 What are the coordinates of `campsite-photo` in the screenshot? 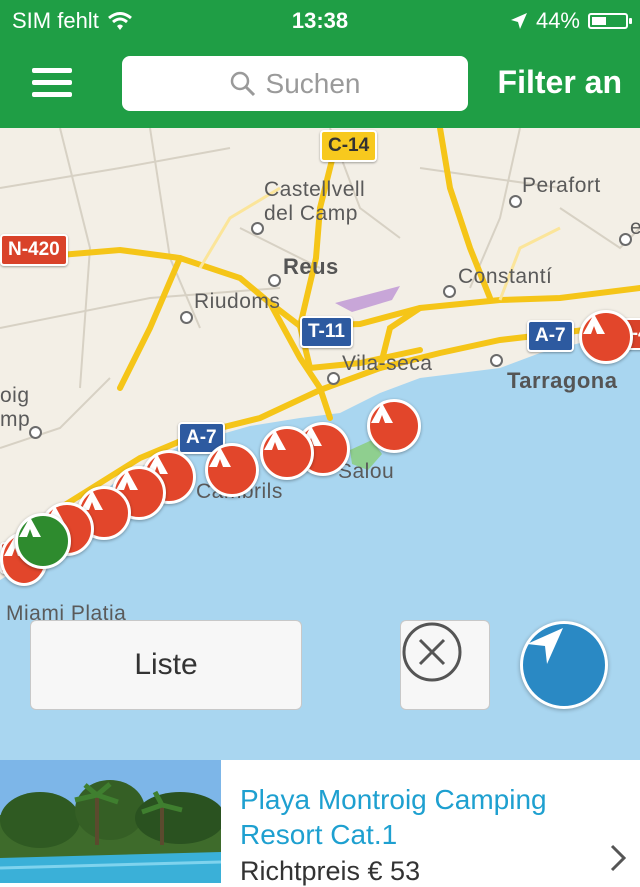 It's located at (110, 821).